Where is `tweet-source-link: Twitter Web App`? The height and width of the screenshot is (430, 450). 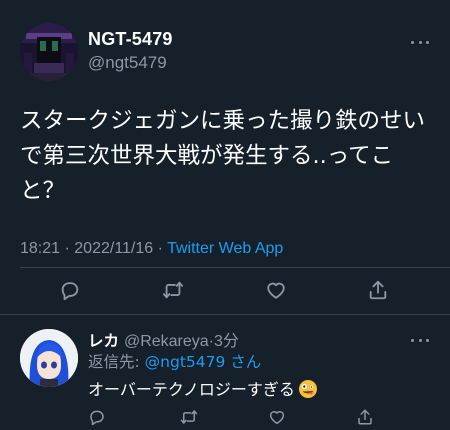 tweet-source-link: Twitter Web App is located at coordinates (225, 248).